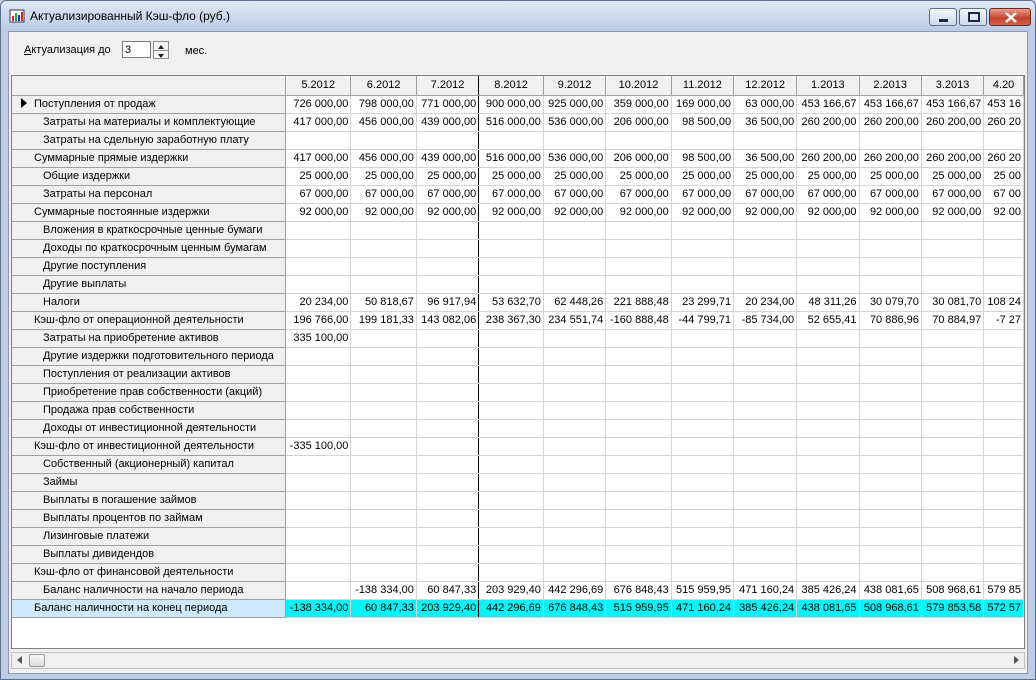 This screenshot has height=680, width=1036. What do you see at coordinates (575, 158) in the screenshot?
I see `table-cell: 536 000,00` at bounding box center [575, 158].